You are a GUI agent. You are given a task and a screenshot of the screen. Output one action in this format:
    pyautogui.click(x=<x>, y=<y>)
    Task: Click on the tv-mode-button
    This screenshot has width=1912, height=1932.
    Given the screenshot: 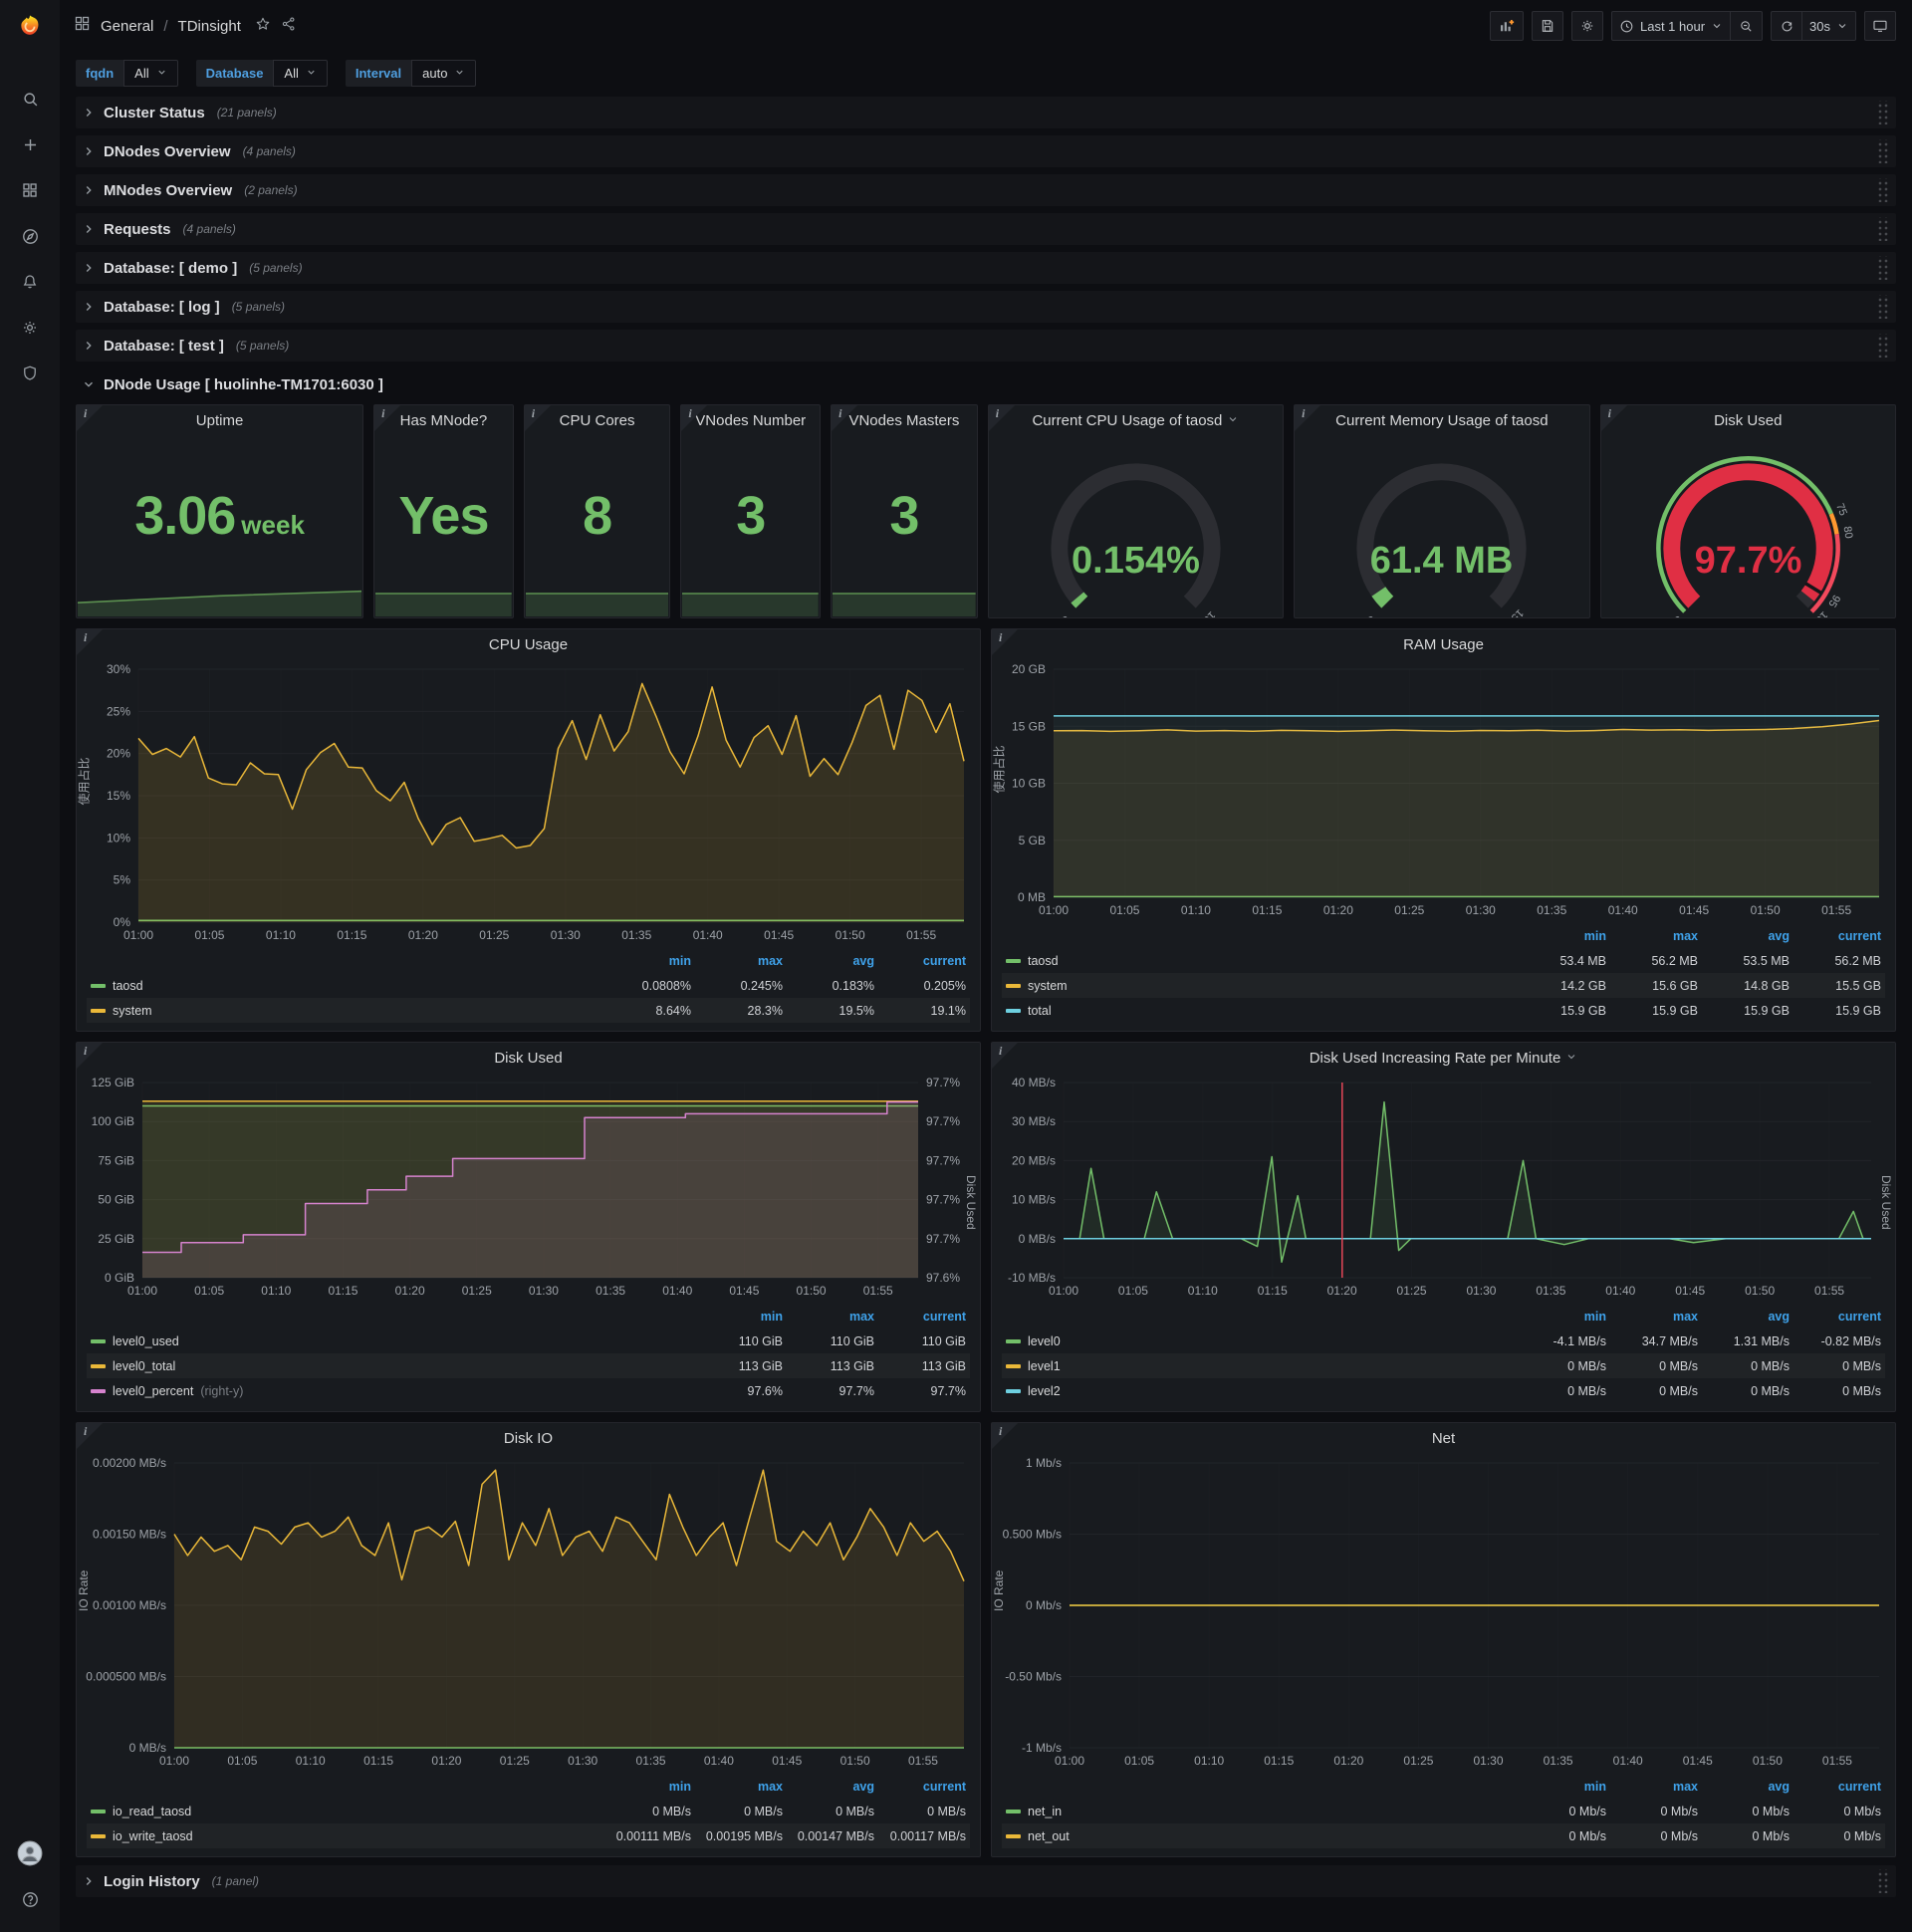 What is the action you would take?
    pyautogui.click(x=1880, y=26)
    